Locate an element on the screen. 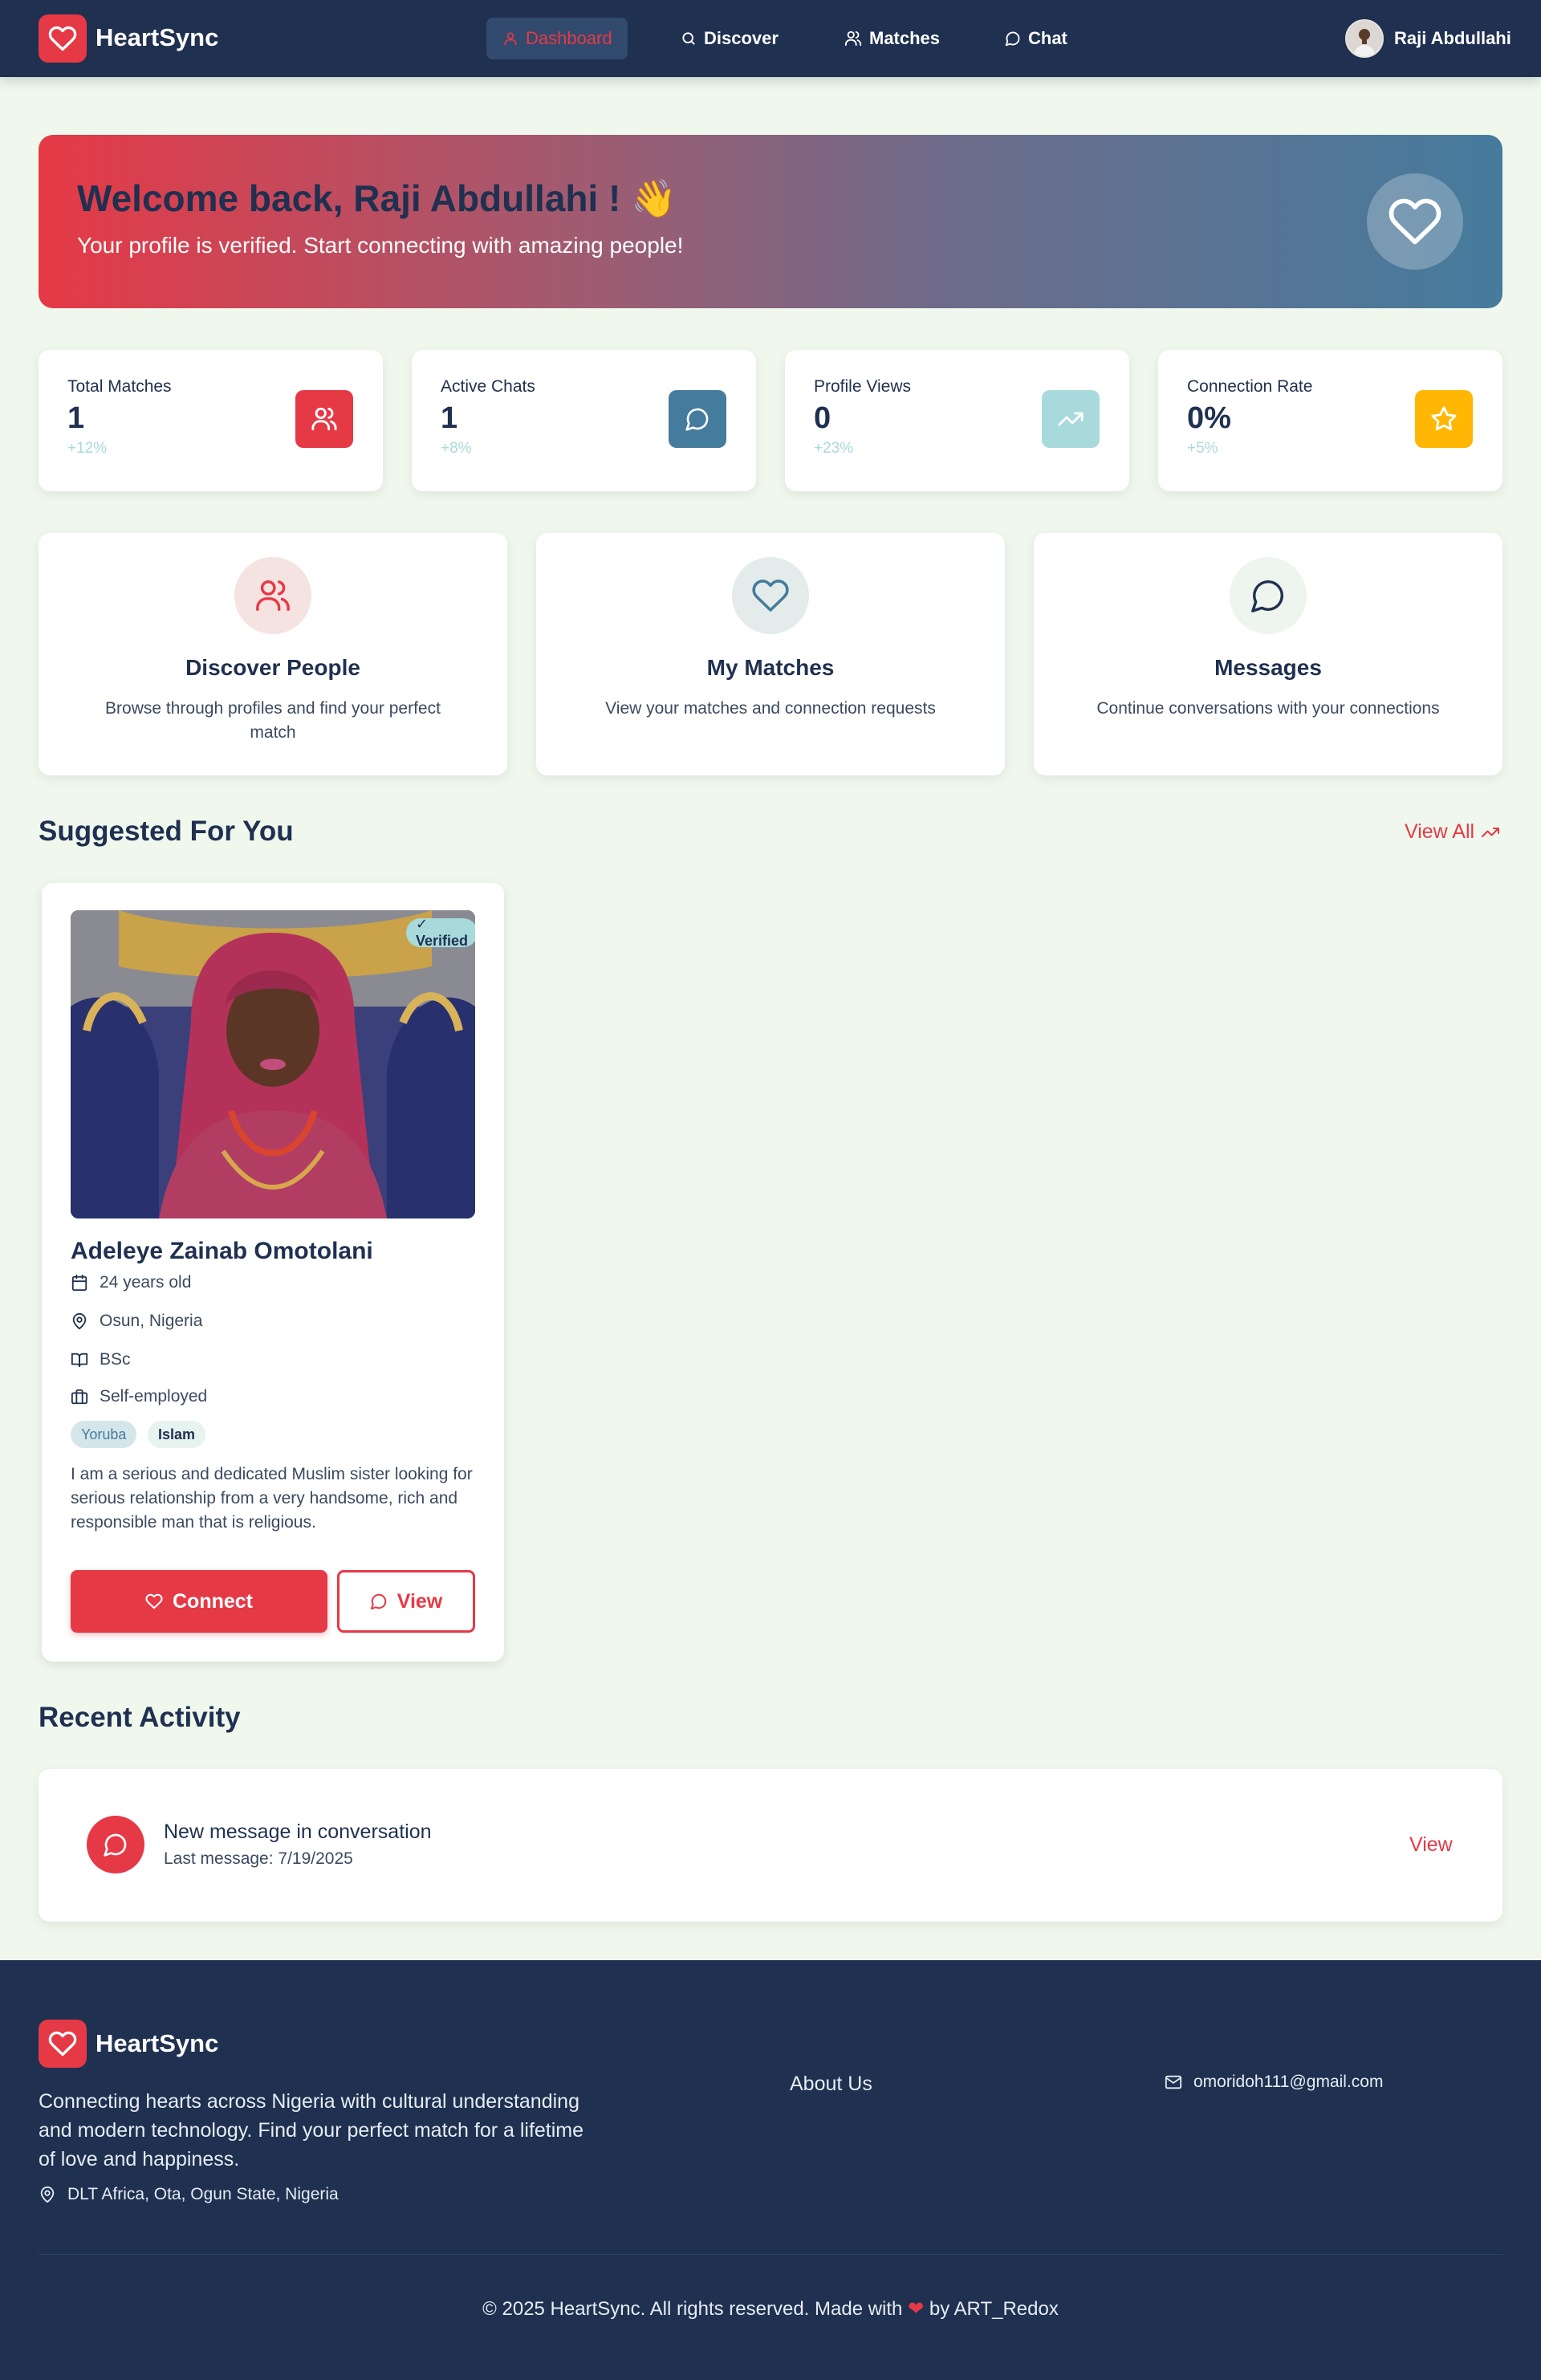 The height and width of the screenshot is (2380, 1541). stat-label: Total Matches is located at coordinates (119, 387).